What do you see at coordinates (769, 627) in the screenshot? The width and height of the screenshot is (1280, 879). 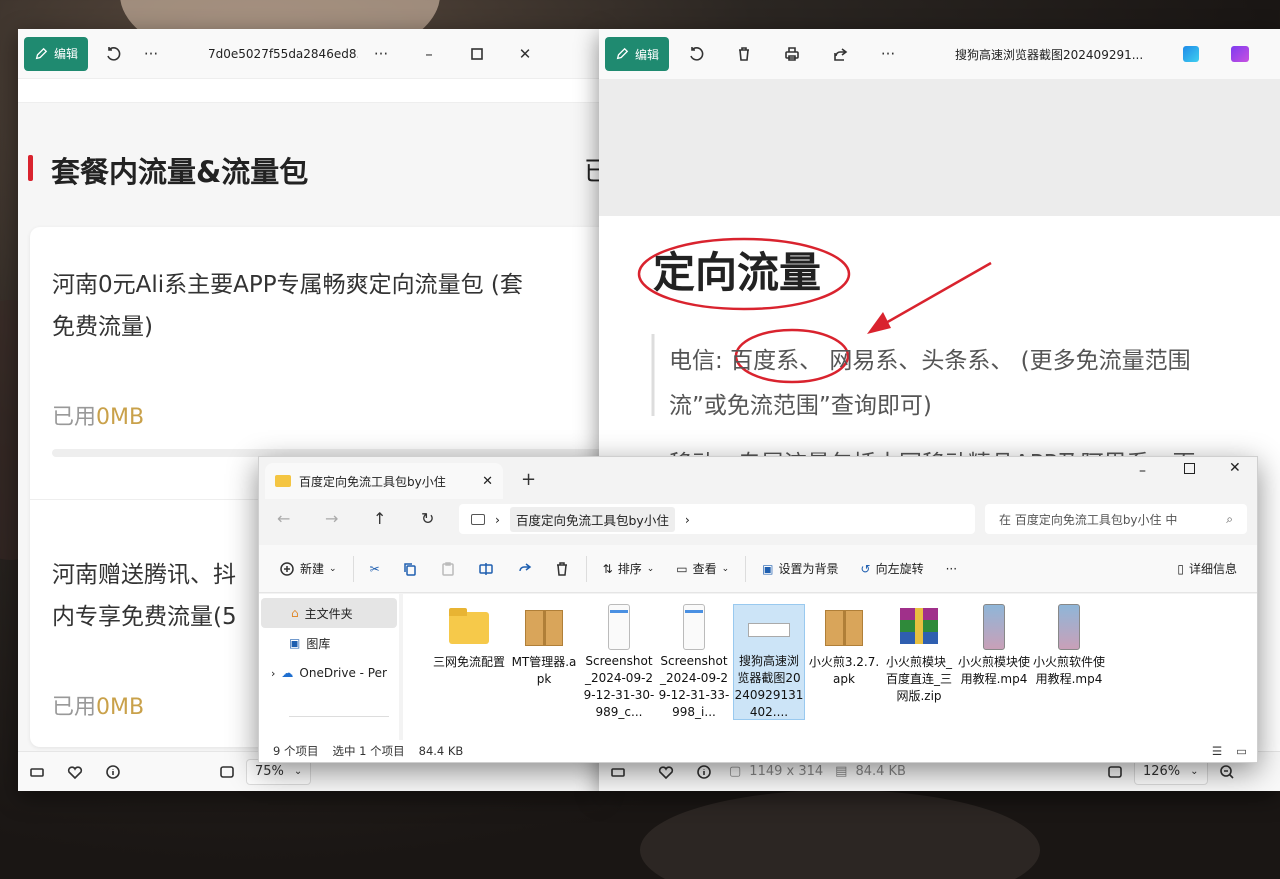 I see `image-thumbnail-icon` at bounding box center [769, 627].